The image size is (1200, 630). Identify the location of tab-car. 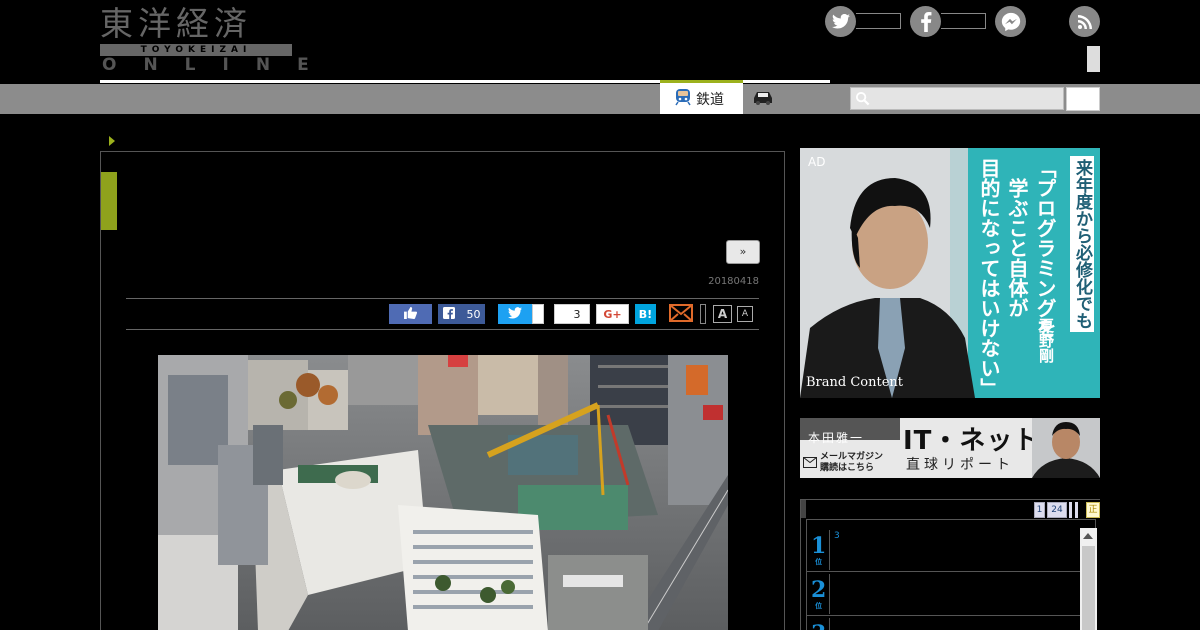
(763, 99).